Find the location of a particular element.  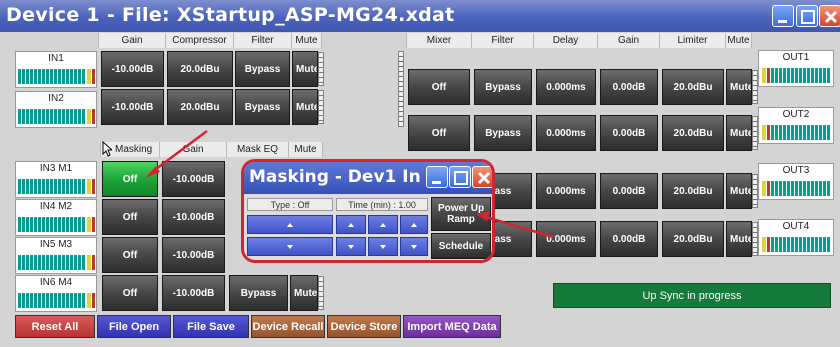

minimize-button is located at coordinates (783, 16).